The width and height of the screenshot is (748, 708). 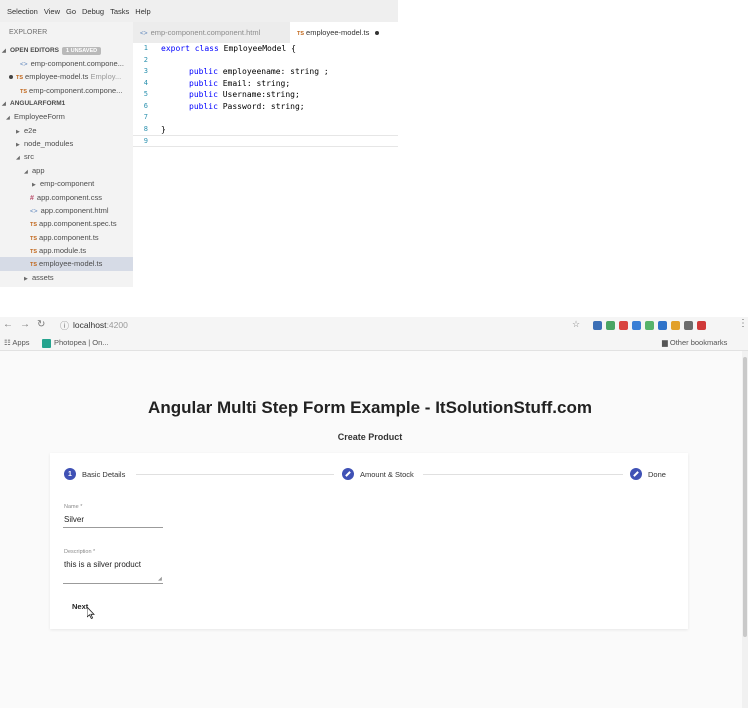 What do you see at coordinates (52, 11) in the screenshot?
I see `menu-view: View` at bounding box center [52, 11].